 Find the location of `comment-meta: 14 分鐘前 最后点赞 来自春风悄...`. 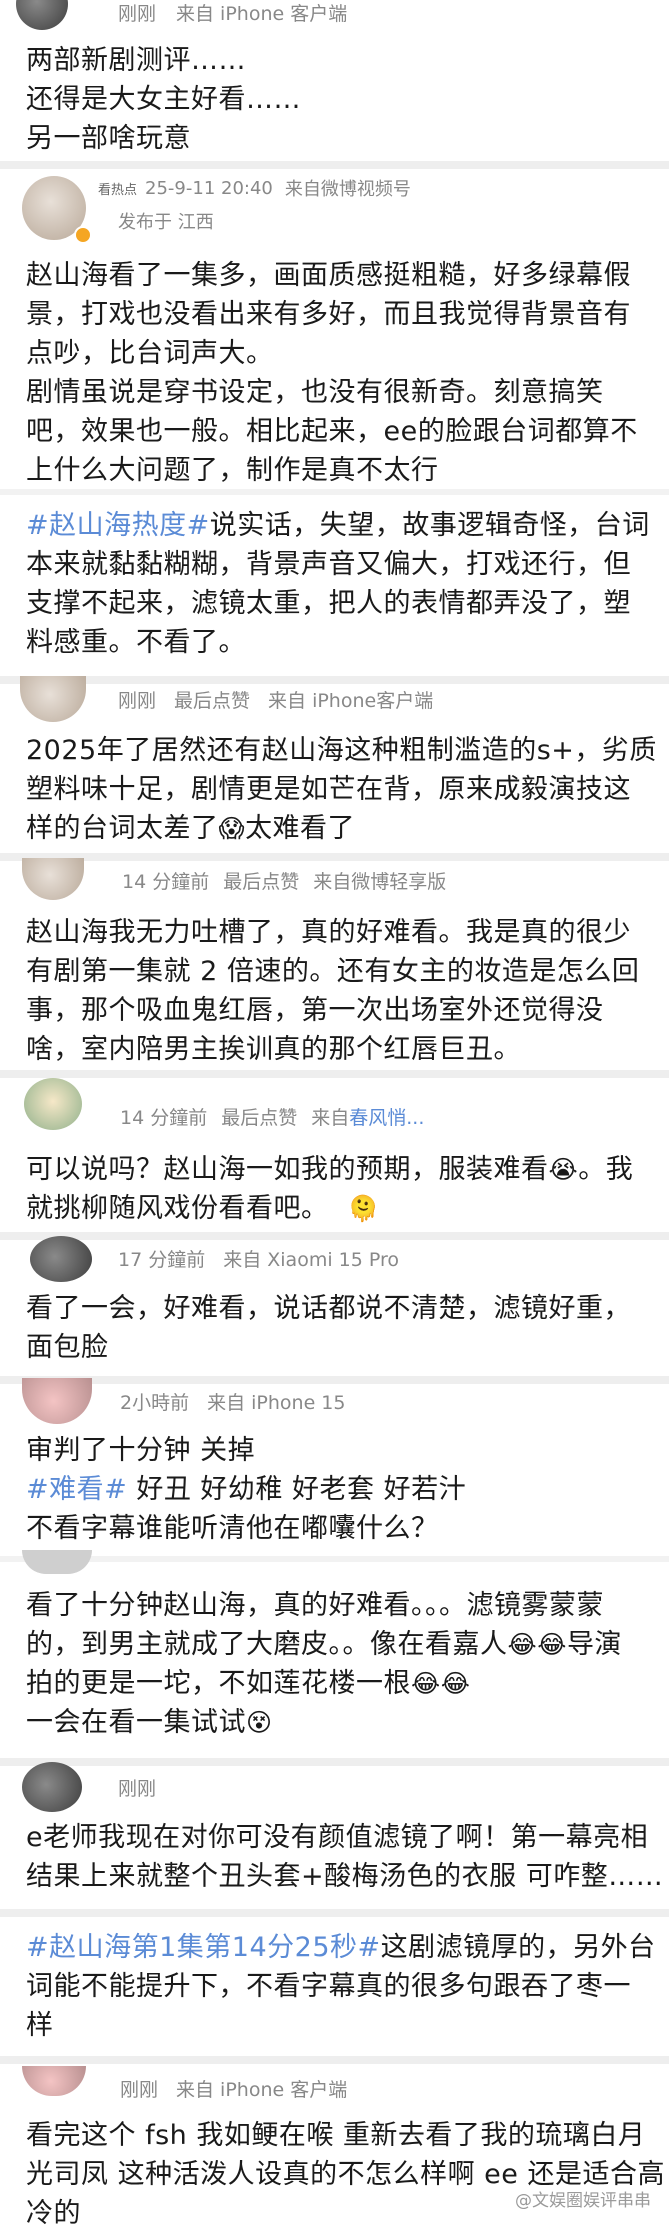

comment-meta: 14 分鐘前 最后点赞 来自春风悄... is located at coordinates (272, 1116).